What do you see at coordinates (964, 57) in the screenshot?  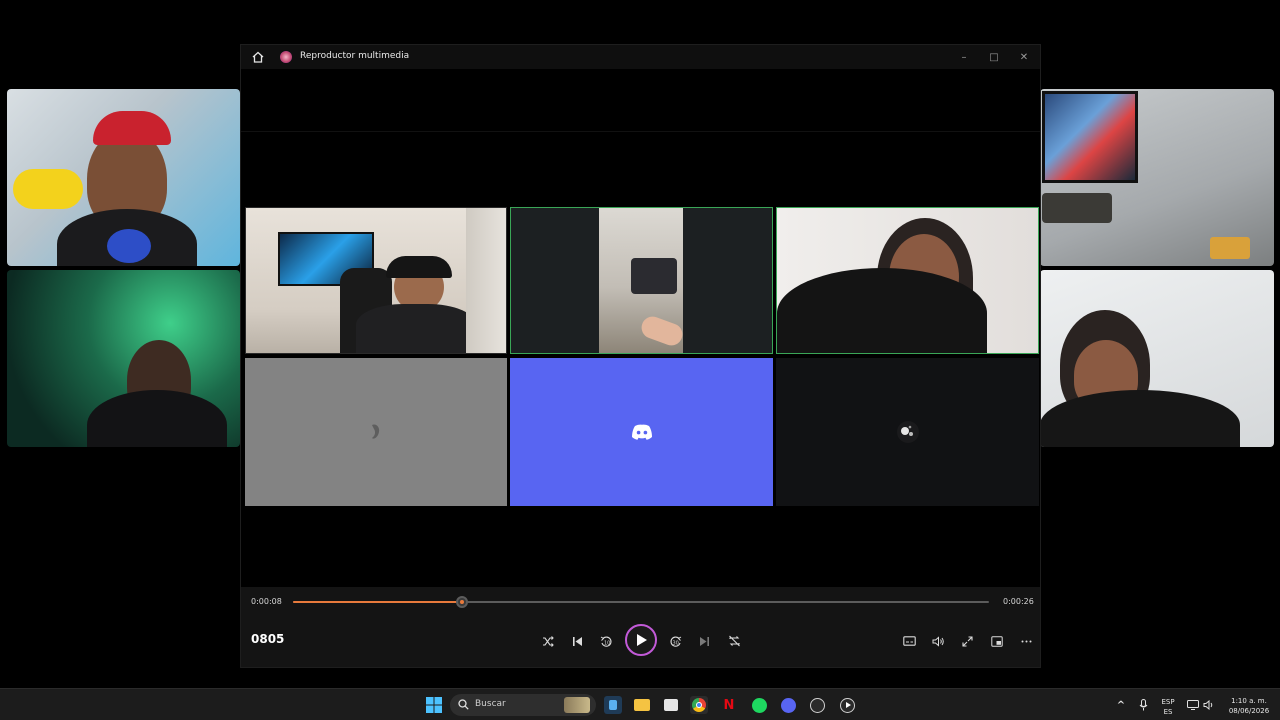 I see `minimize-button: –` at bounding box center [964, 57].